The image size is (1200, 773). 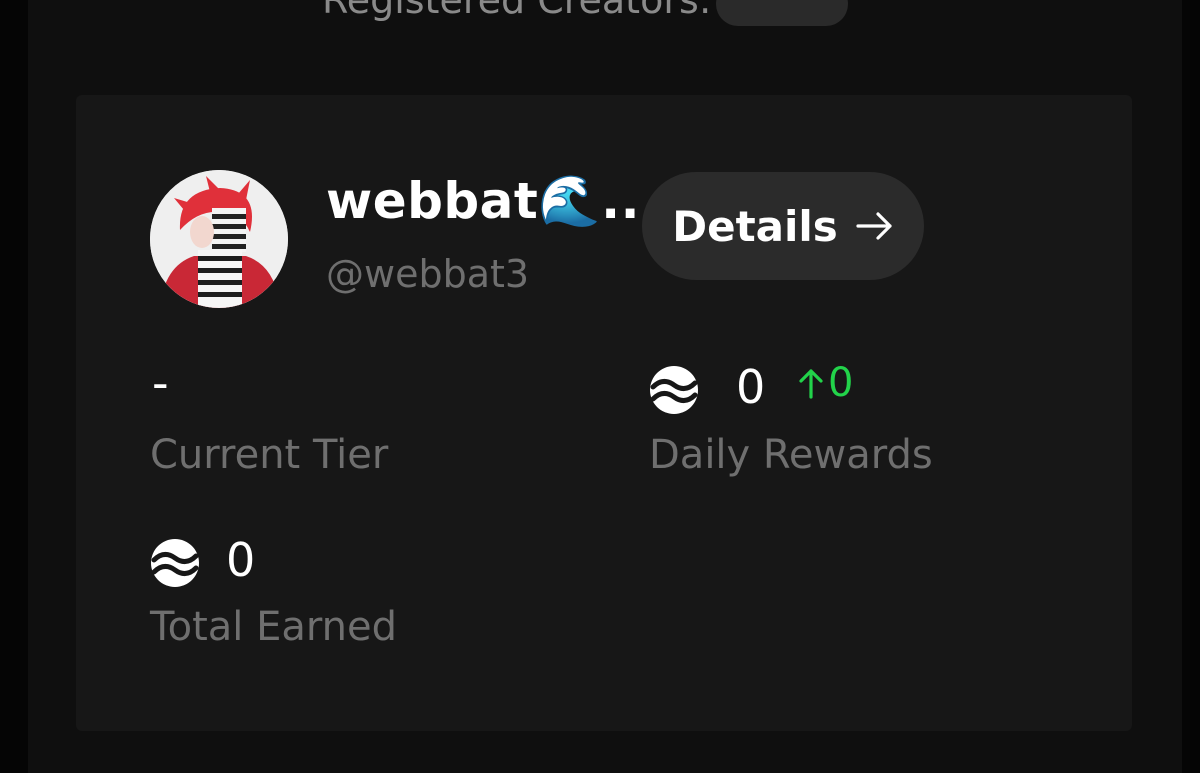 I want to click on details-button-label: Details, so click(x=755, y=226).